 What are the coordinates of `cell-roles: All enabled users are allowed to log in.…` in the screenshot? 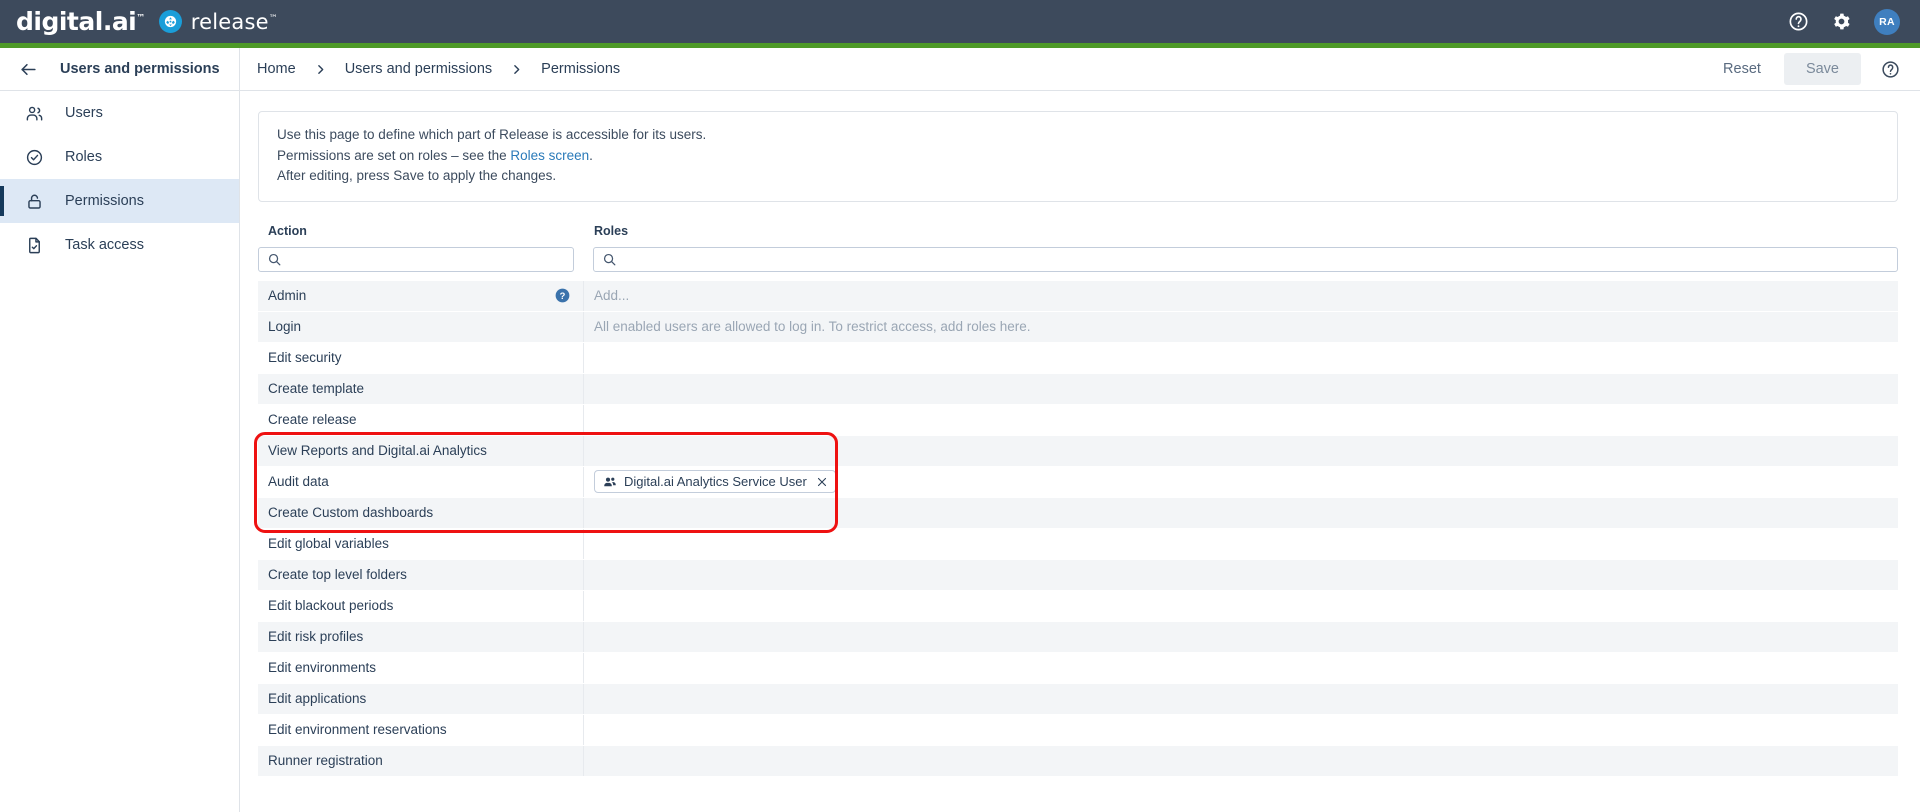 It's located at (1241, 327).